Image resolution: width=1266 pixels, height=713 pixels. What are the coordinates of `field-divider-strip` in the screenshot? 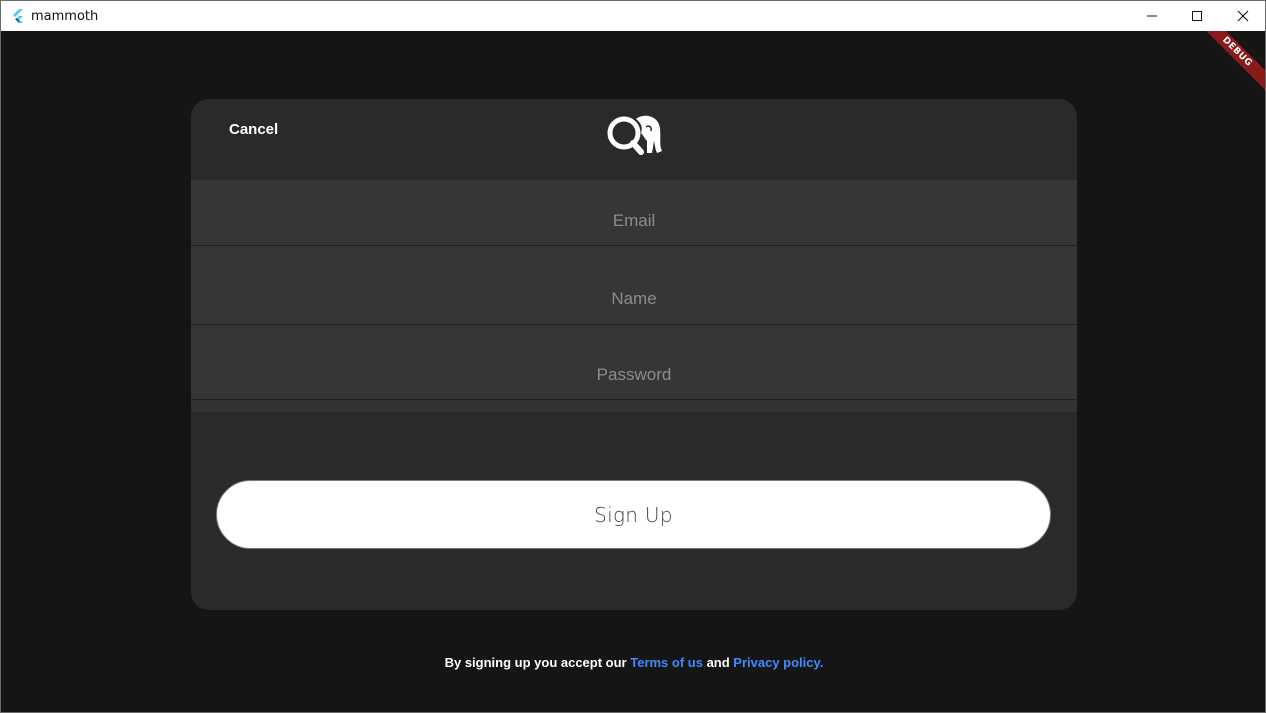 It's located at (634, 406).